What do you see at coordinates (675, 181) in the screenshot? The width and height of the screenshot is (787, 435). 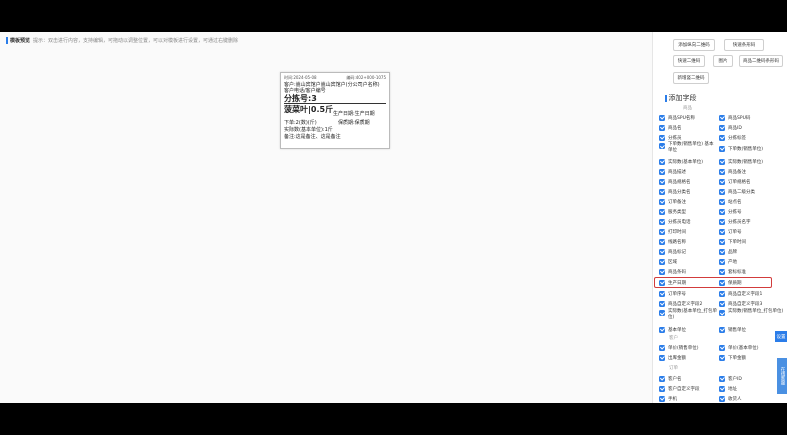 I see `field-goods-spec: 商品规格名` at bounding box center [675, 181].